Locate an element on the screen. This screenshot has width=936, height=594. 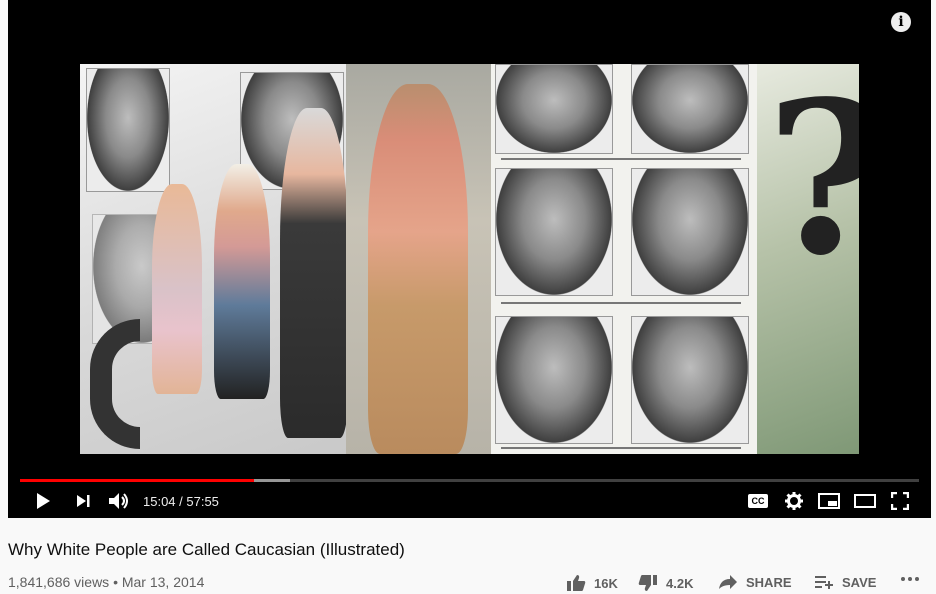
more-icon is located at coordinates (910, 579).